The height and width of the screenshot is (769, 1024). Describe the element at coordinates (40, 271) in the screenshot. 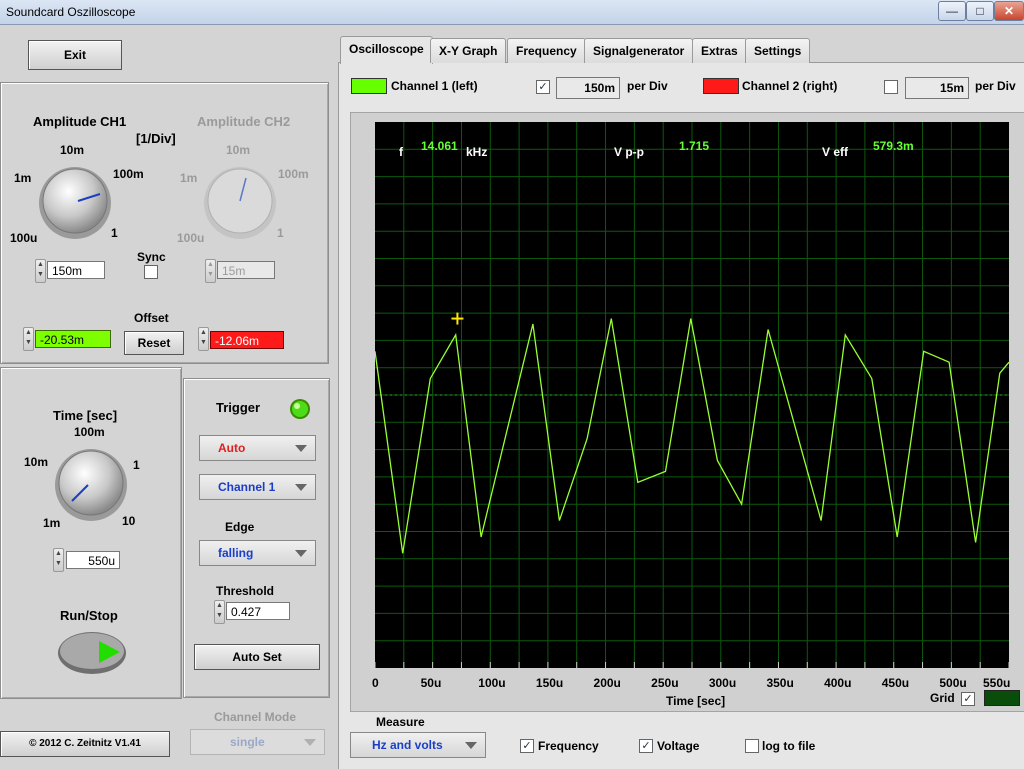

I see `ch1-amp-spinner: ▲ ▼` at that location.